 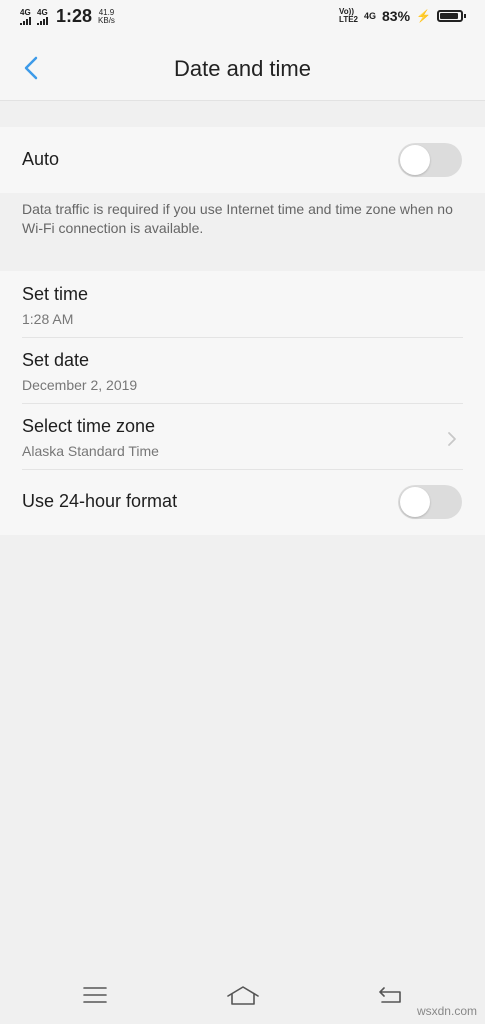 I want to click on sim1-signal: 4G, so click(x=25, y=16).